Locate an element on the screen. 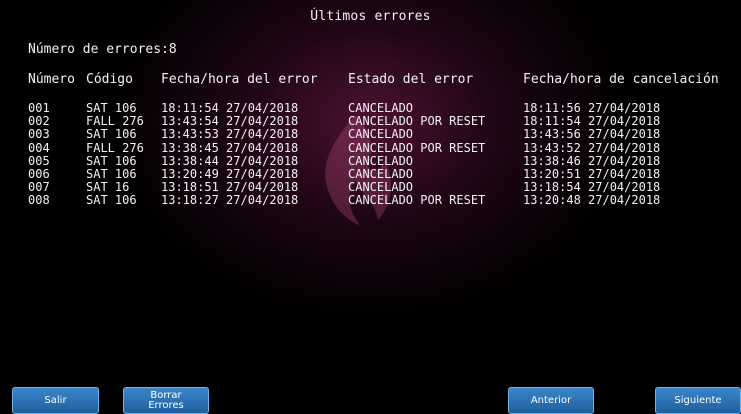 The image size is (741, 414). previous-button-label: Anterior is located at coordinates (551, 400).